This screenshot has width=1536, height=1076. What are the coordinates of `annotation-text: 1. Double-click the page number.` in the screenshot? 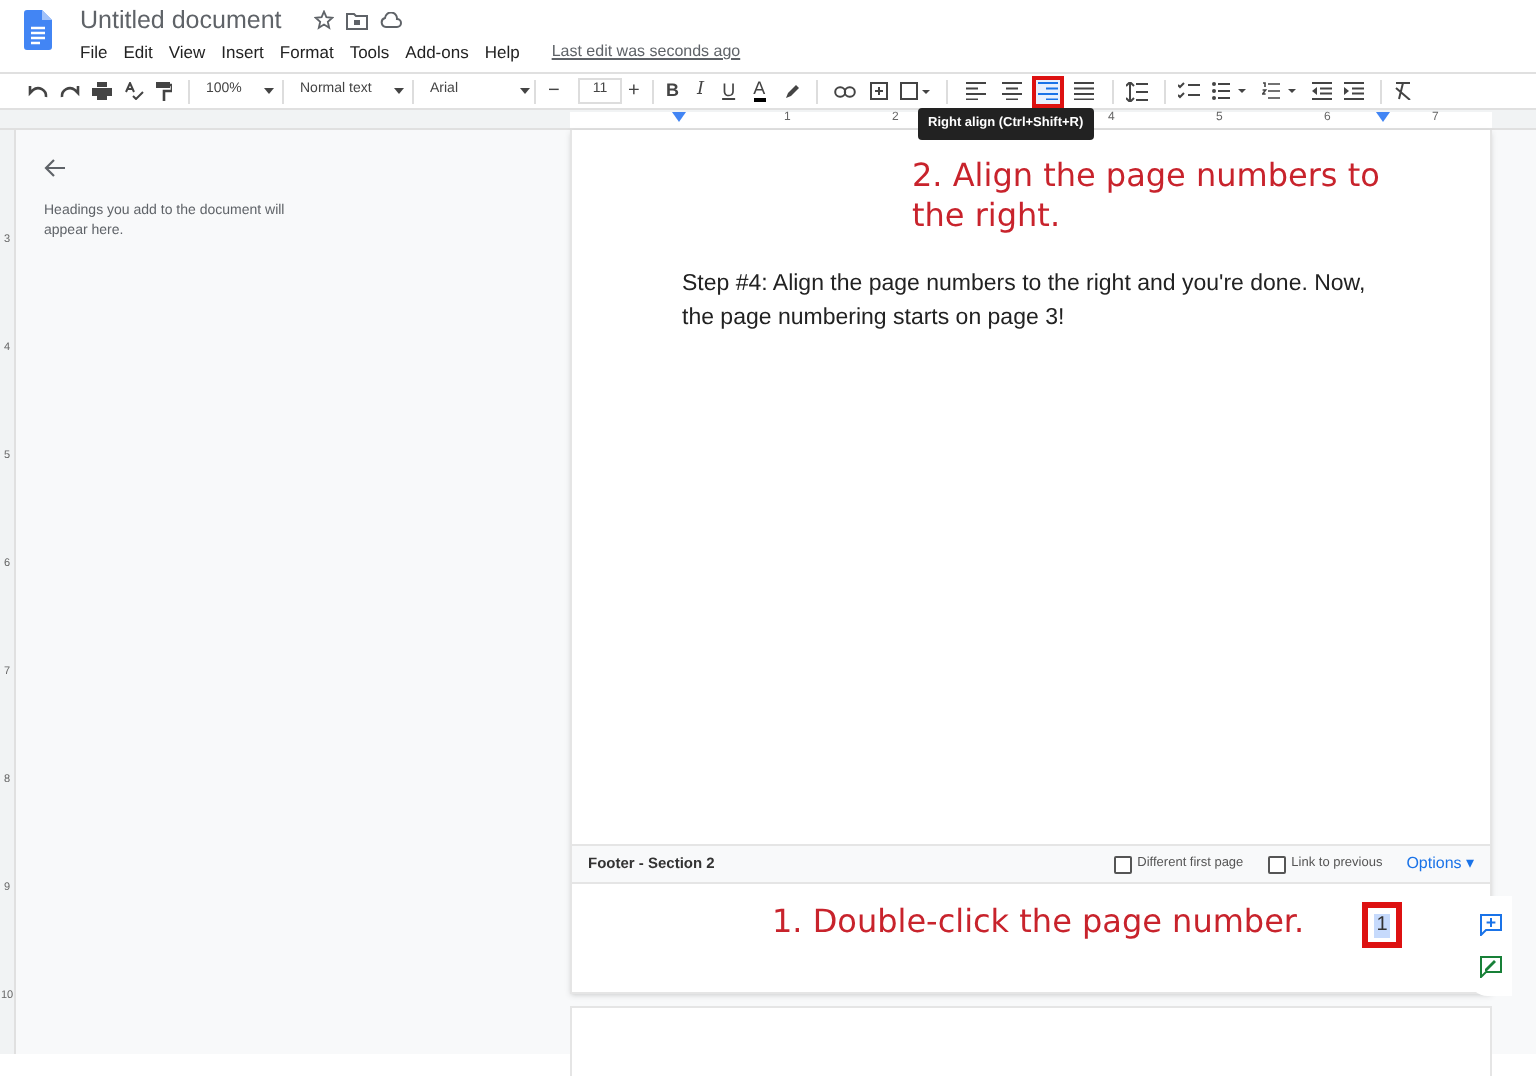 It's located at (1038, 922).